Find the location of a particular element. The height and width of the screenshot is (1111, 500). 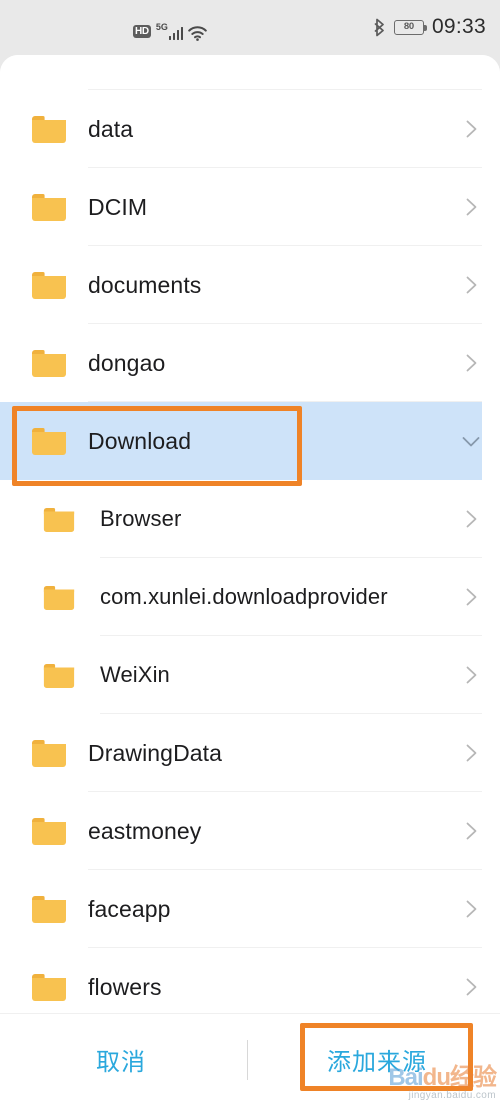

folder-row: eastmoney is located at coordinates (250, 831).